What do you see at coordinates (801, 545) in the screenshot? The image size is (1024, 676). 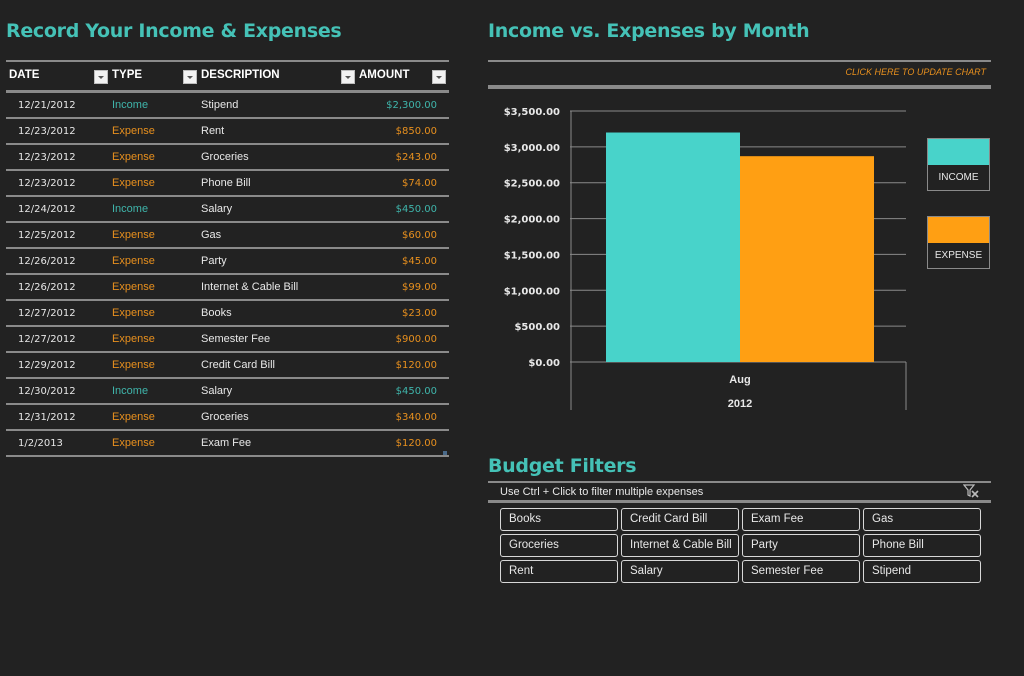 I see `filter-button: Party` at bounding box center [801, 545].